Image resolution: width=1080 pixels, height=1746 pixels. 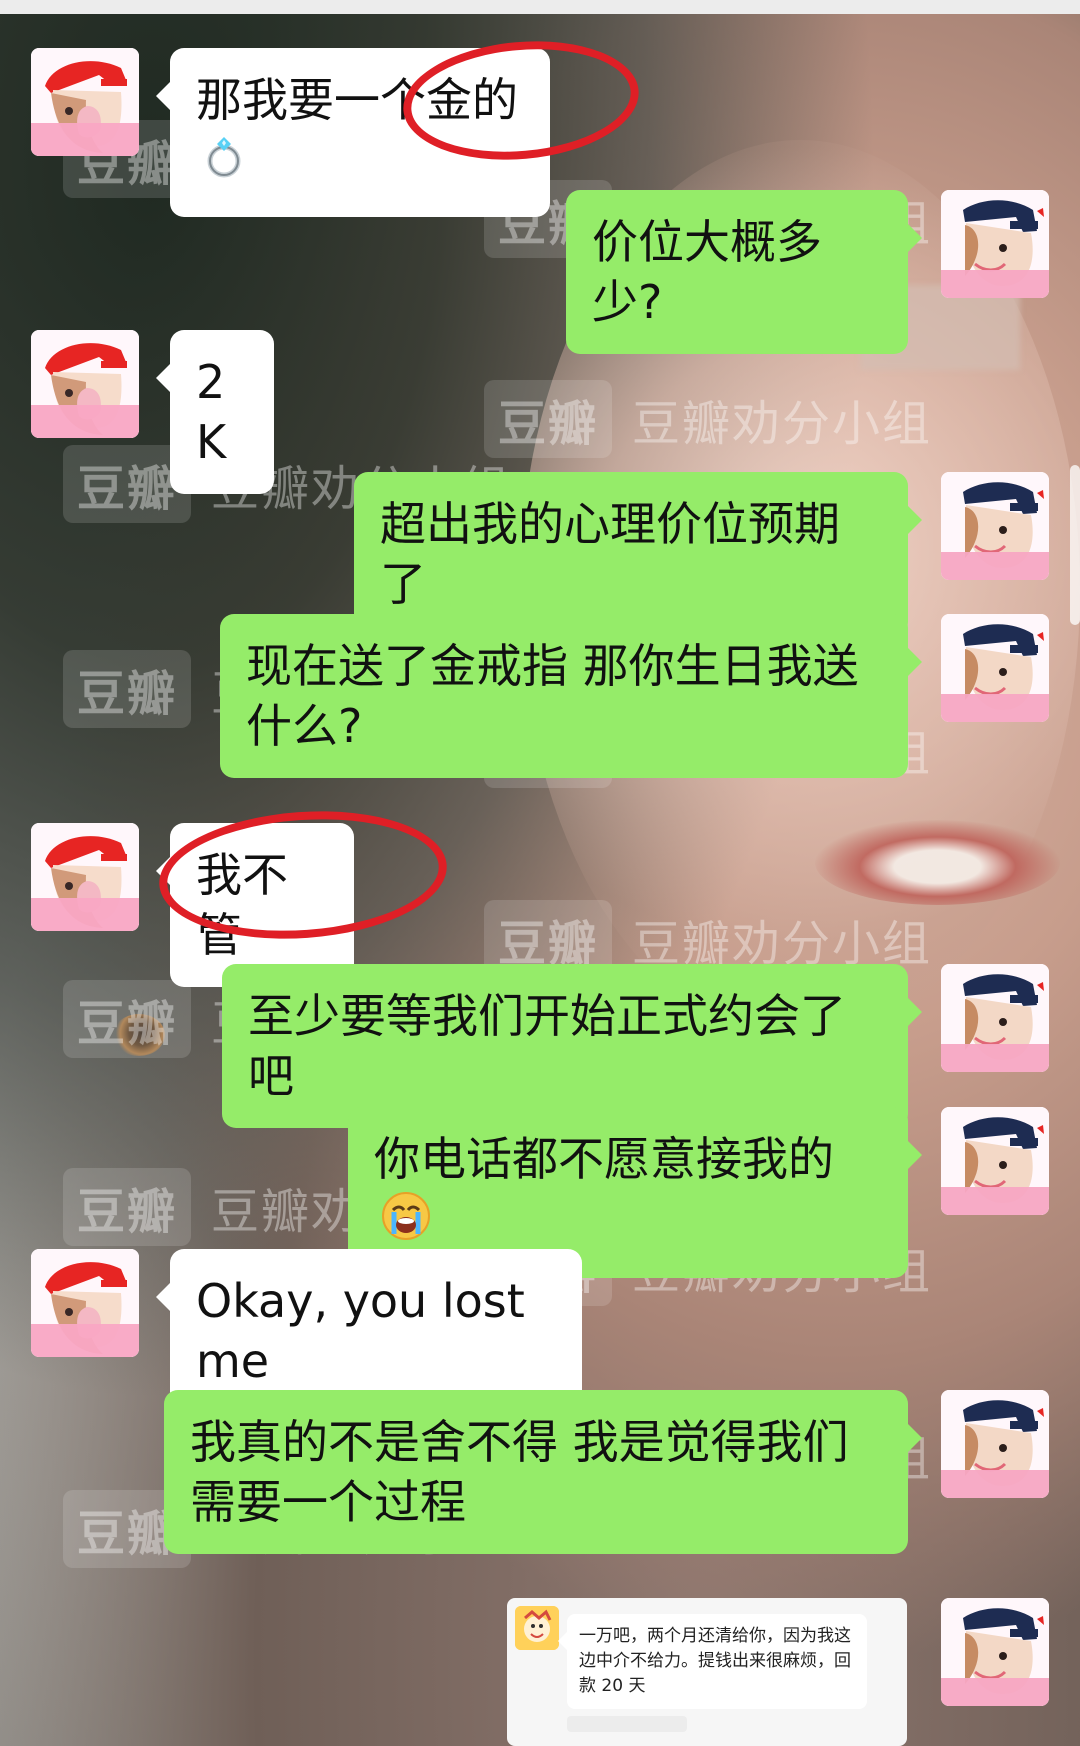 What do you see at coordinates (519, 1472) in the screenshot?
I see `message-text: 我真的不是舍不得 我是觉得我们需要一个过程` at bounding box center [519, 1472].